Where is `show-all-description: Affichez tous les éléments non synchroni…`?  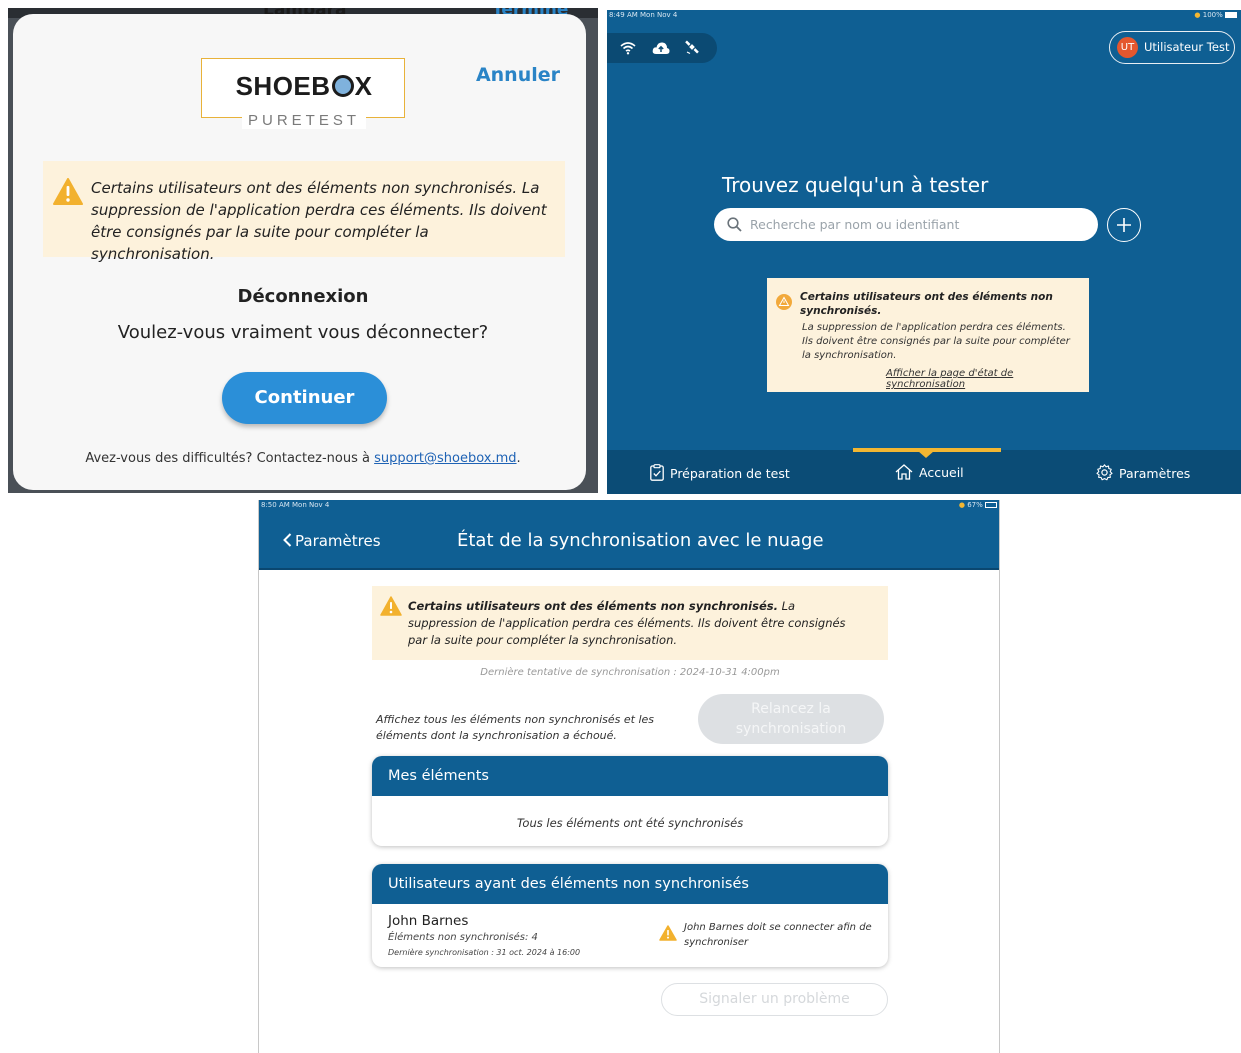
show-all-description: Affichez tous les éléments non synchroni… is located at coordinates (515, 727).